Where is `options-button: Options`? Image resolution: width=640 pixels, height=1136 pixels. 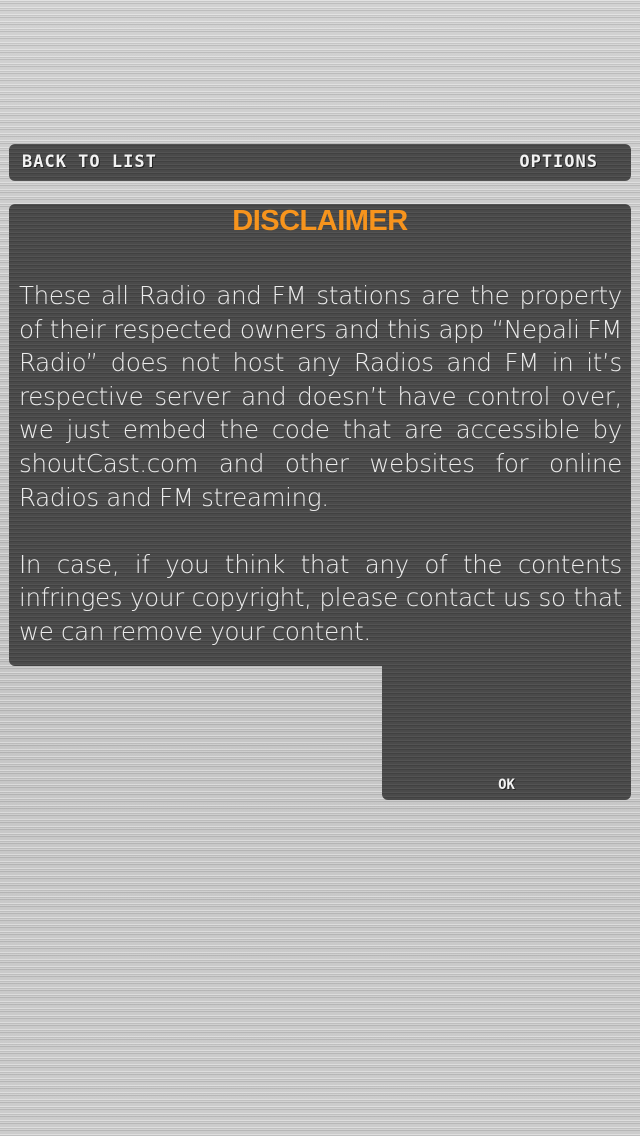 options-button: Options is located at coordinates (558, 162).